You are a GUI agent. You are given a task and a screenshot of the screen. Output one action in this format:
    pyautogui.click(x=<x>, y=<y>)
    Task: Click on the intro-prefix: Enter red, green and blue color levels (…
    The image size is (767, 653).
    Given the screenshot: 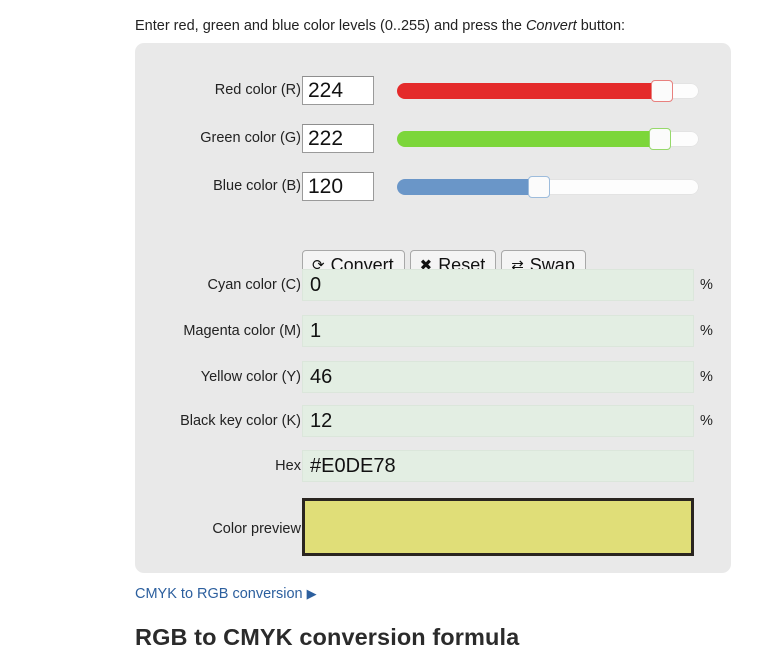 What is the action you would take?
    pyautogui.click(x=330, y=26)
    